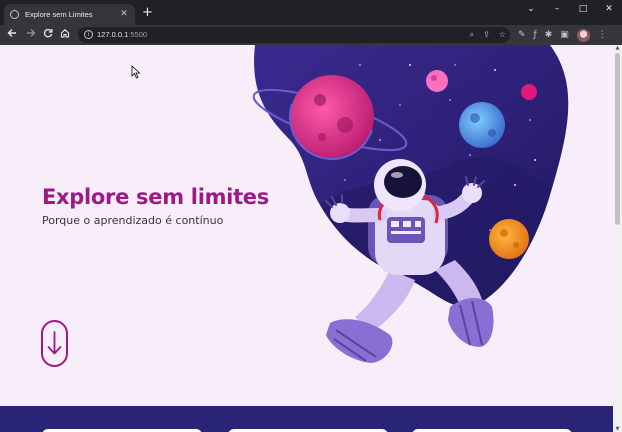 The height and width of the screenshot is (432, 622). I want to click on share-icon: ⇪, so click(486, 35).